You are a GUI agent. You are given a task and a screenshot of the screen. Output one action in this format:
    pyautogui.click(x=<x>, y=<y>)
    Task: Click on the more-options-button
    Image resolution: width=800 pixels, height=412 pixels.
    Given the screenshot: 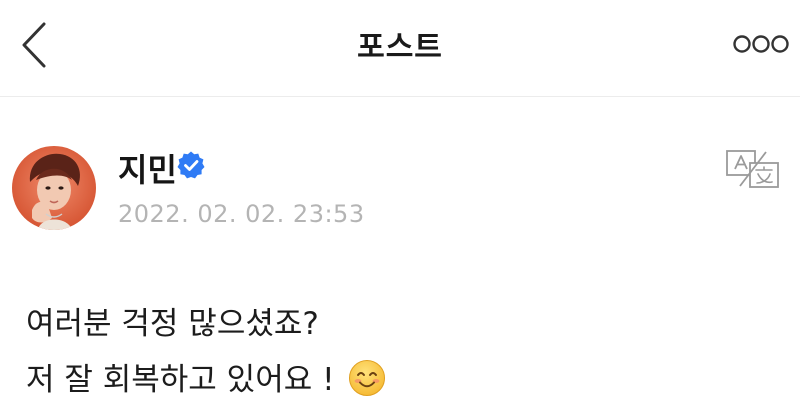 What is the action you would take?
    pyautogui.click(x=761, y=44)
    